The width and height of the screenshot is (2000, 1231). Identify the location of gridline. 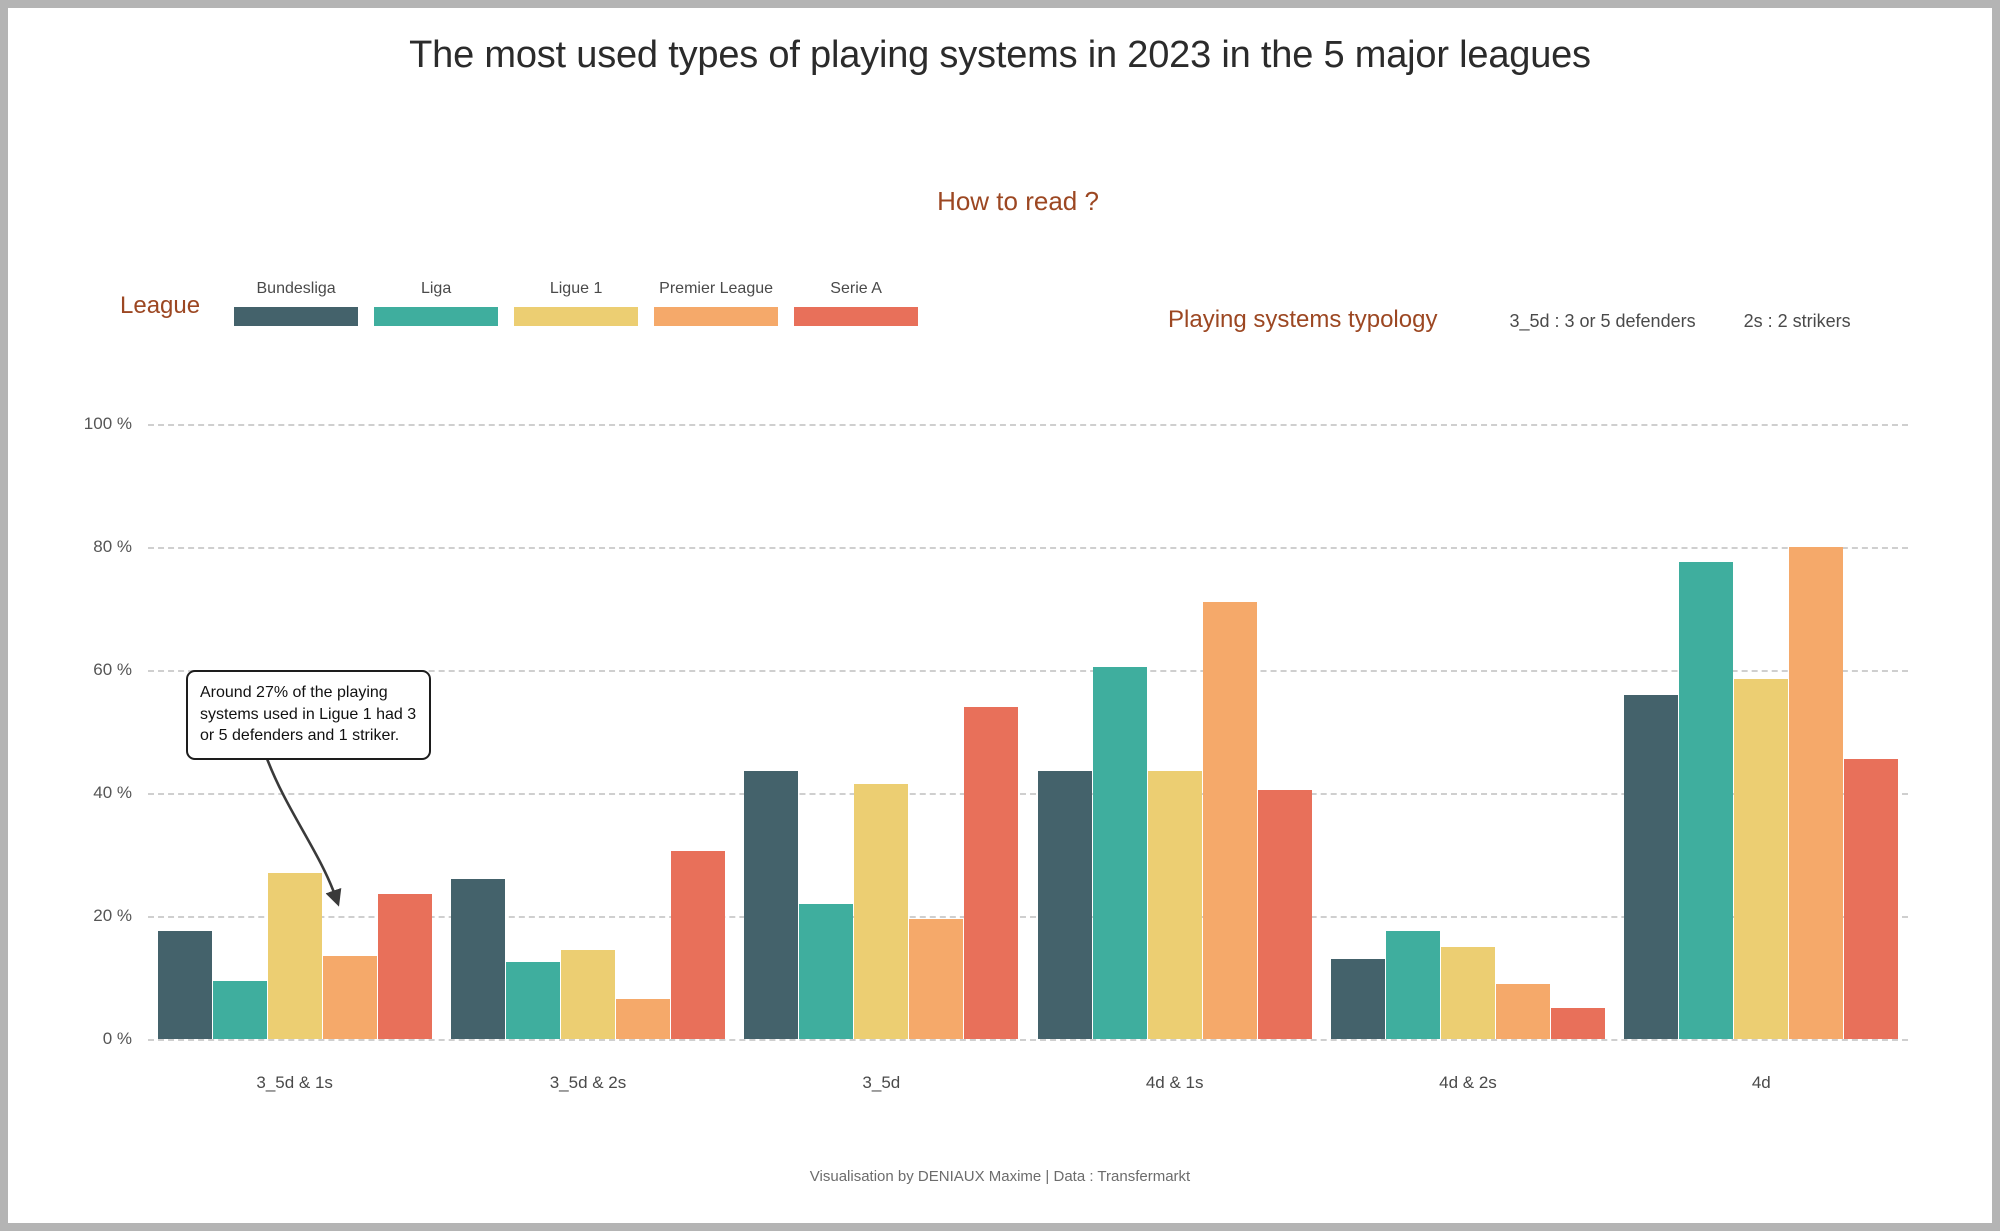
(1028, 1040).